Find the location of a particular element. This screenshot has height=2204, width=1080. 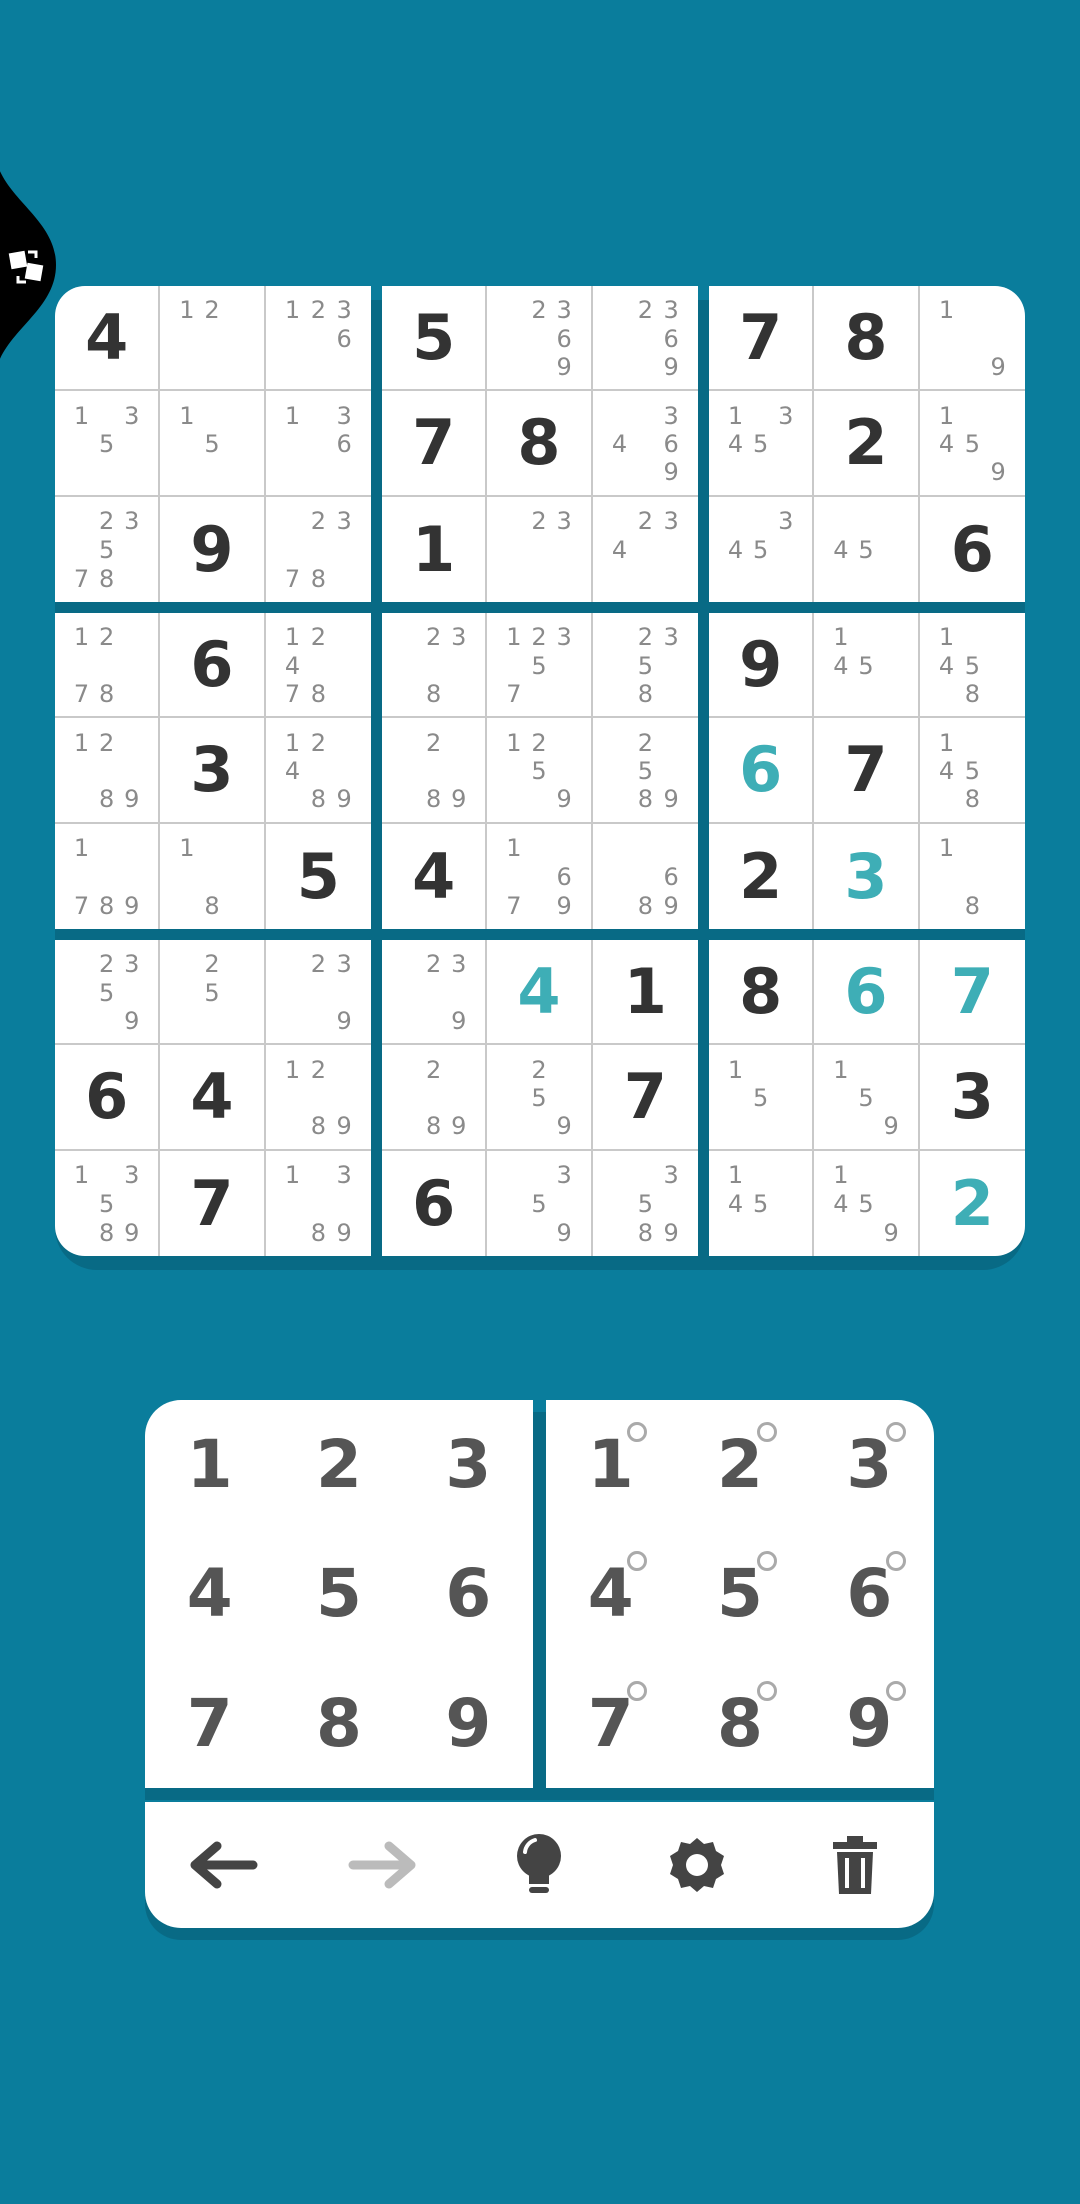

note-key-3: 3 is located at coordinates (869, 1464).